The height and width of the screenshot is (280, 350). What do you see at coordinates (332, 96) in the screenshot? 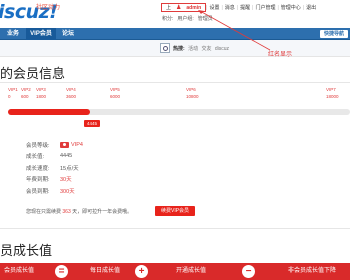
I see `level-value: 18000` at bounding box center [332, 96].